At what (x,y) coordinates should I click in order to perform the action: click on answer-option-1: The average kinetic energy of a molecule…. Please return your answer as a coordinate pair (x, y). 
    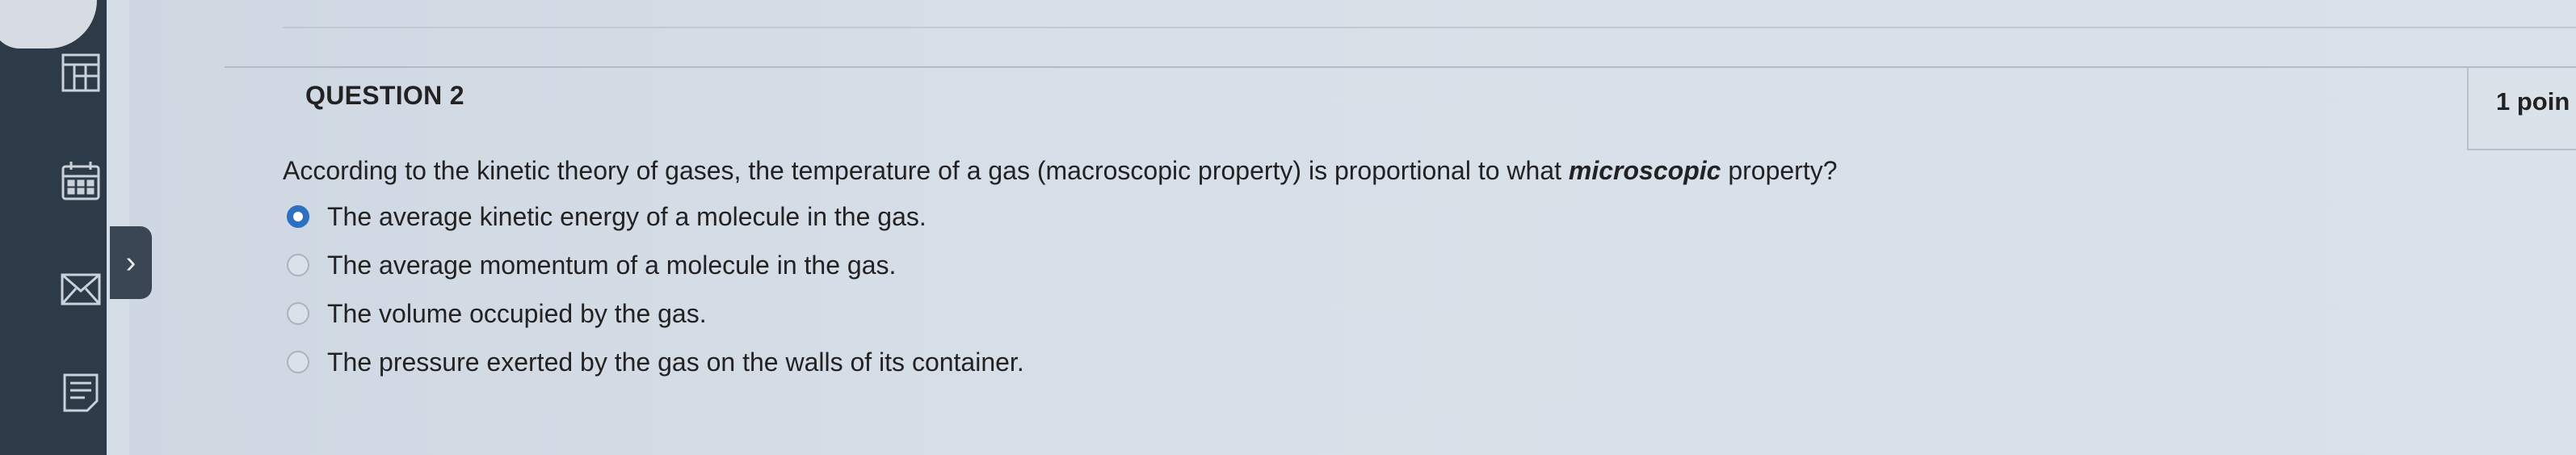
    Looking at the image, I should click on (607, 216).